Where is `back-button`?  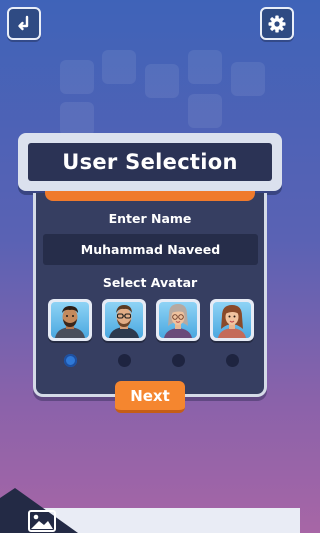 back-button is located at coordinates (24, 23).